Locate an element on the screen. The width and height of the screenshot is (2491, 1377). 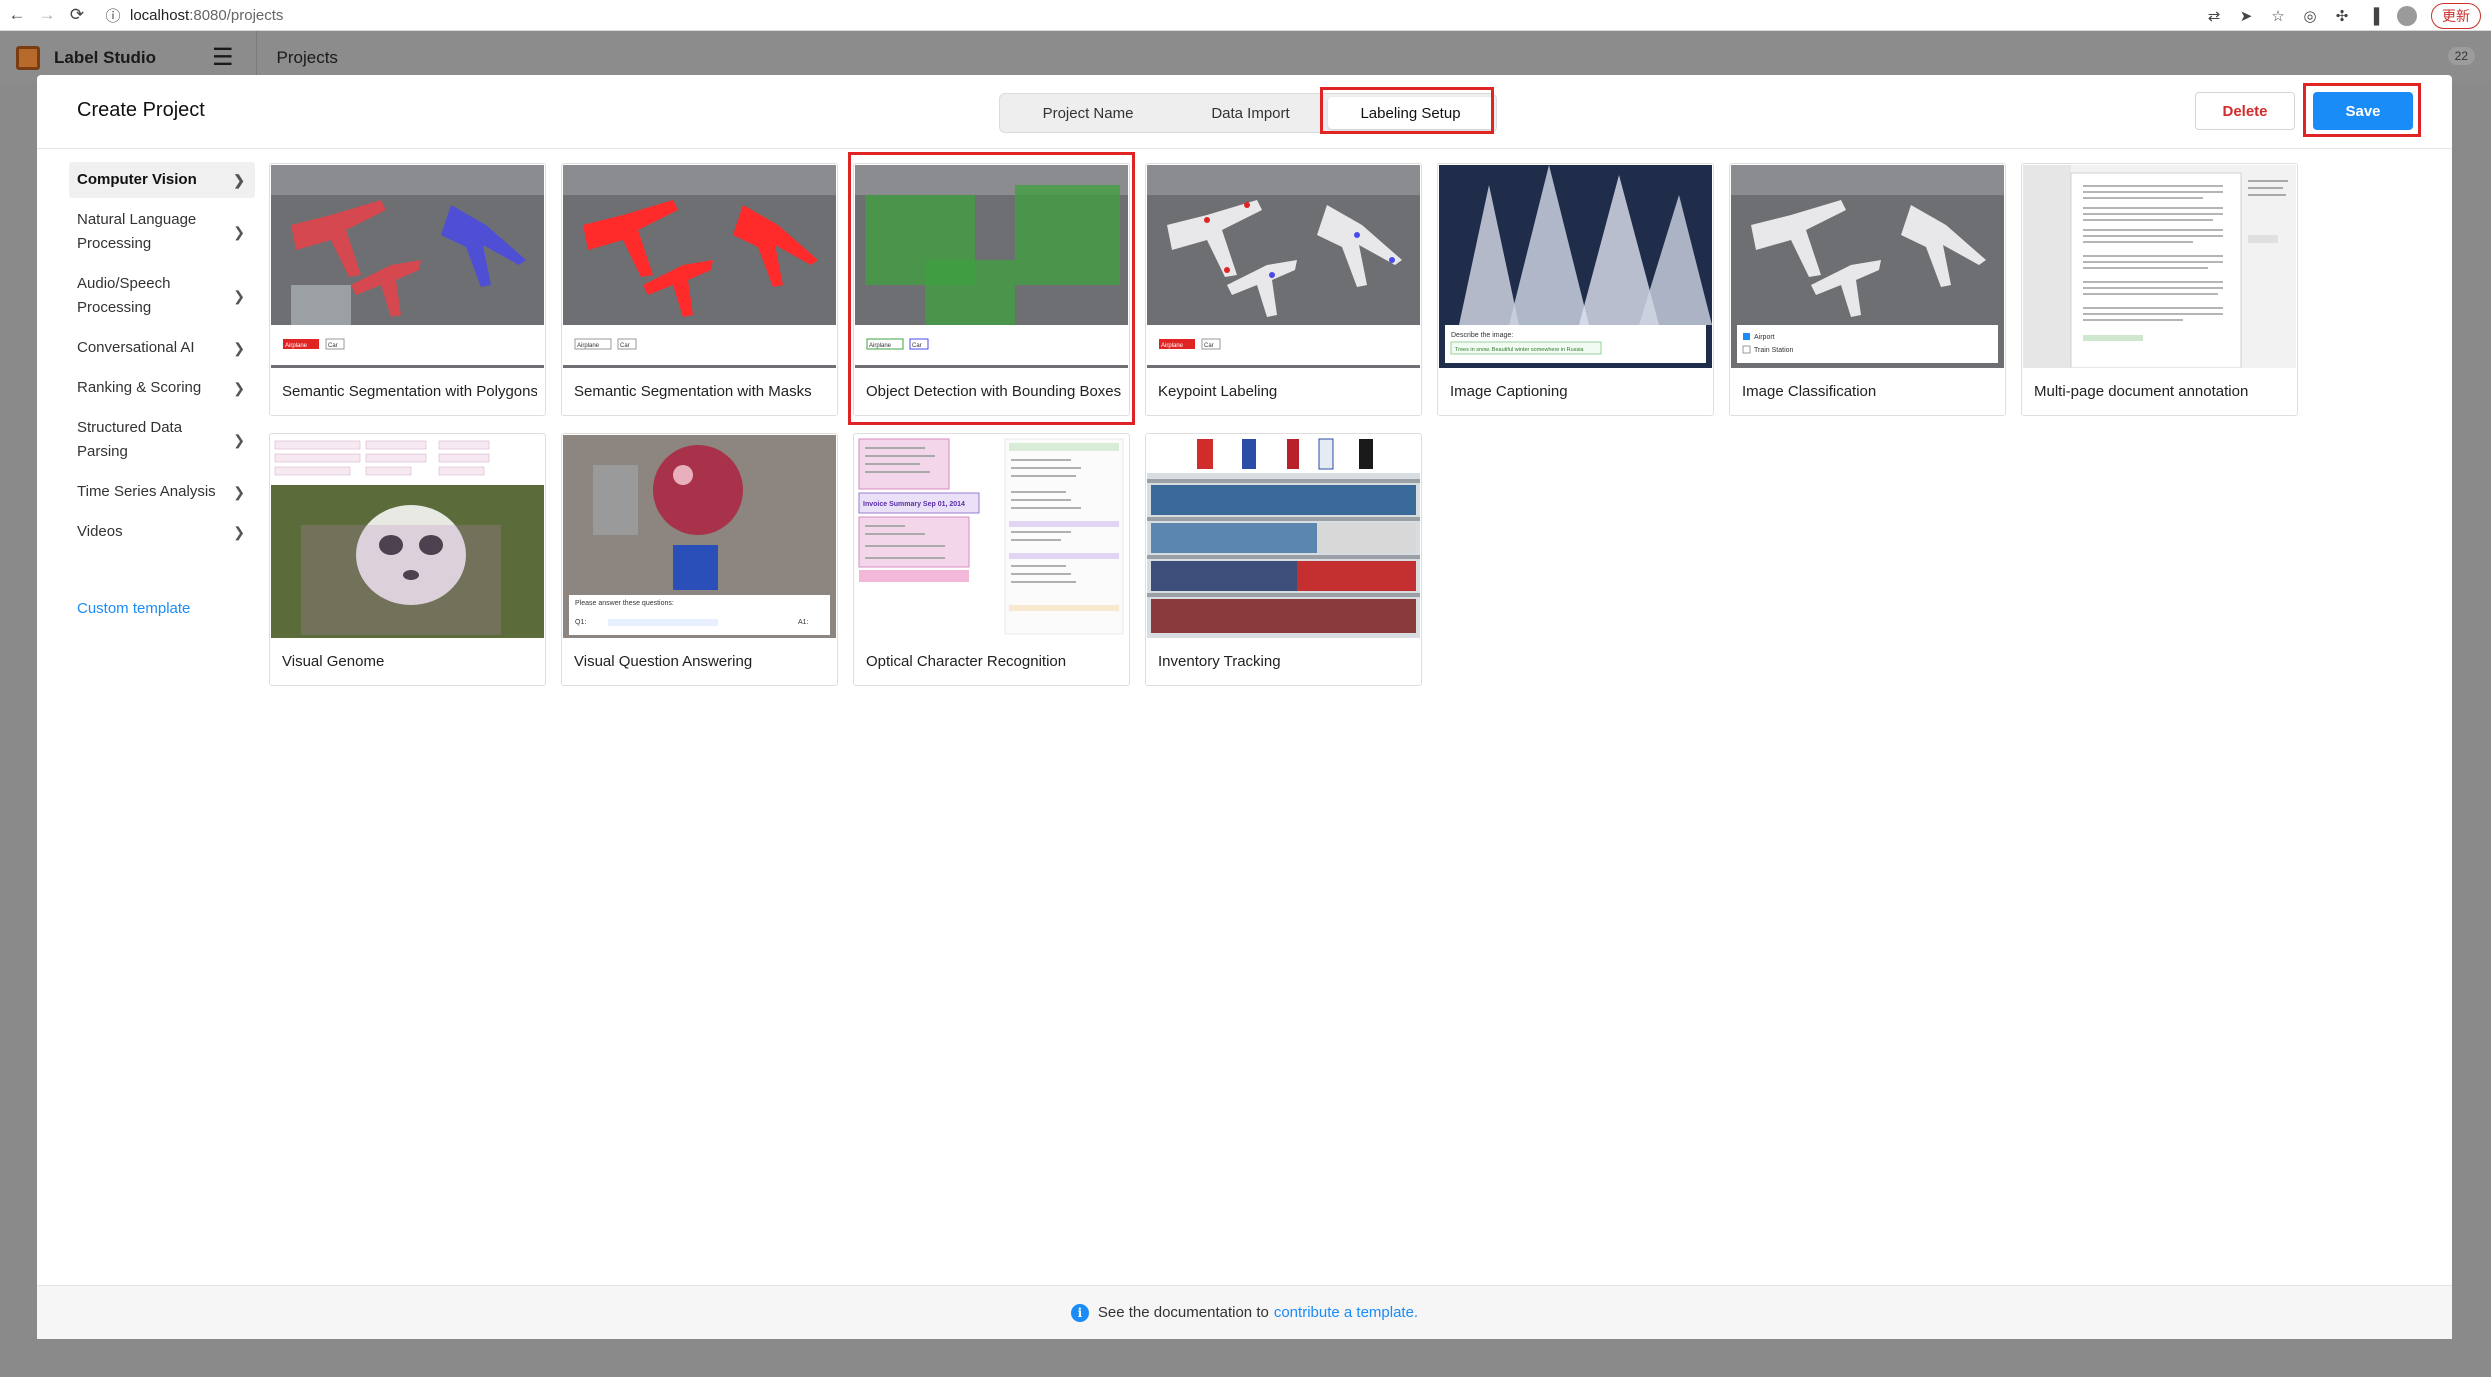
address-bar: ⓘ localhost:8080/projects is located at coordinates (194, 15).